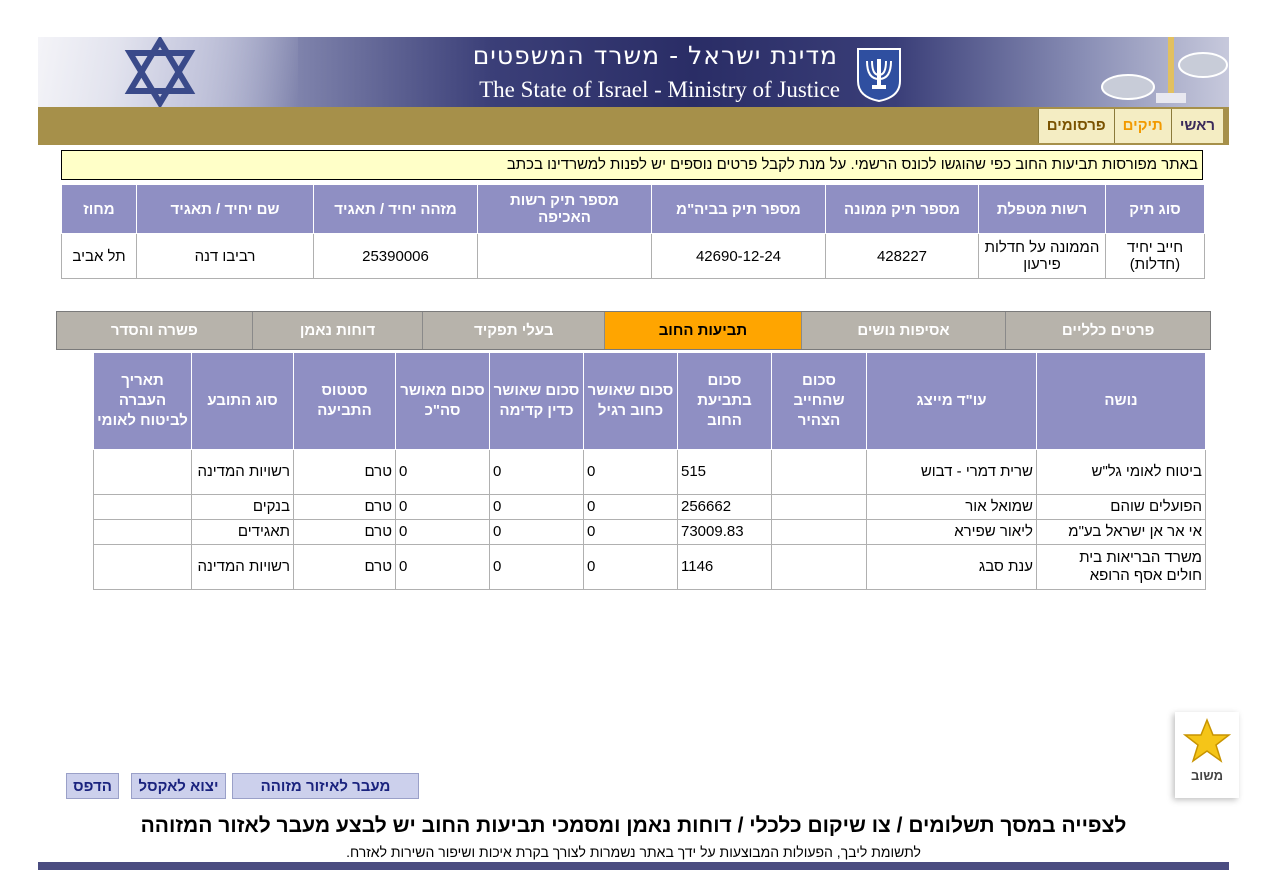  Describe the element at coordinates (395, 209) in the screenshot. I see `header-entity-id: מזהה יחיד / תאגיד` at that location.